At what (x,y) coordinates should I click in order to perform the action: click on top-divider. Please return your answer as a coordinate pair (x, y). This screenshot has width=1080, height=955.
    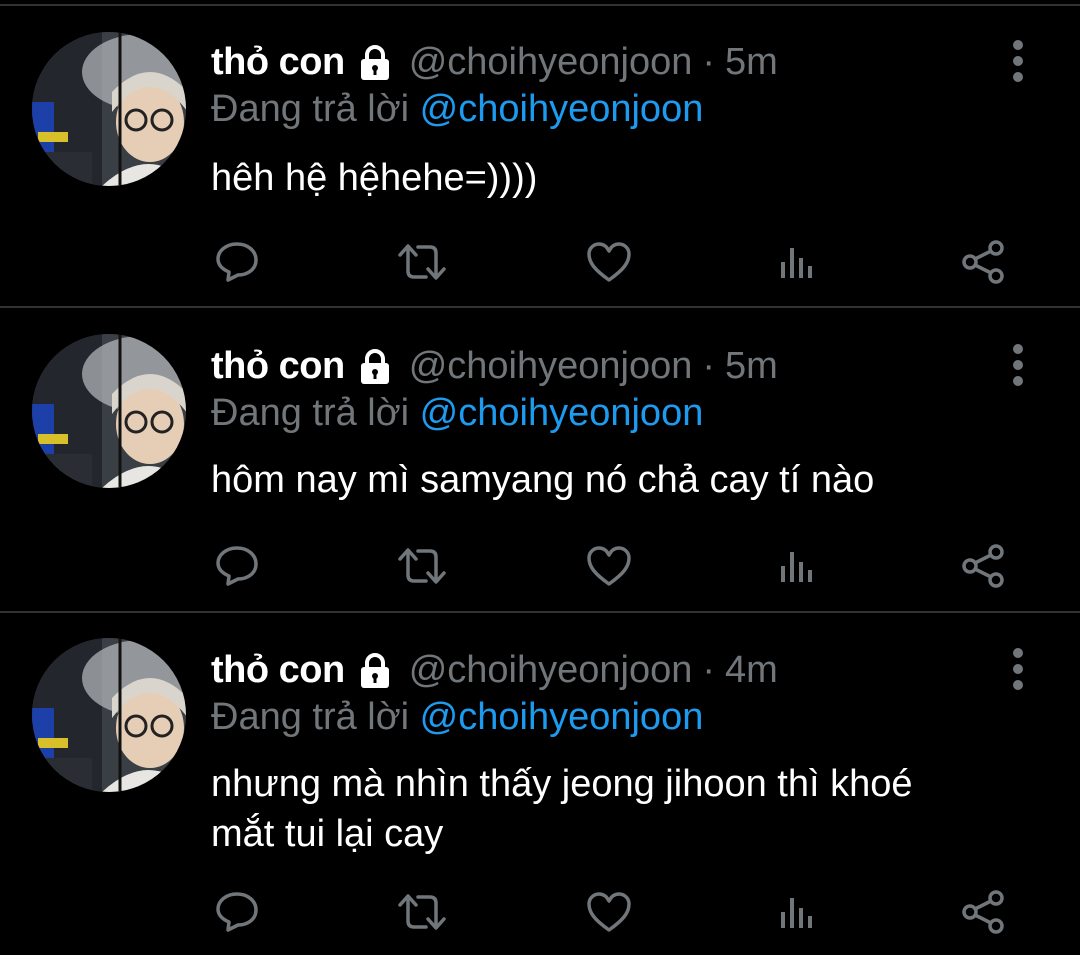
    Looking at the image, I should click on (540, 5).